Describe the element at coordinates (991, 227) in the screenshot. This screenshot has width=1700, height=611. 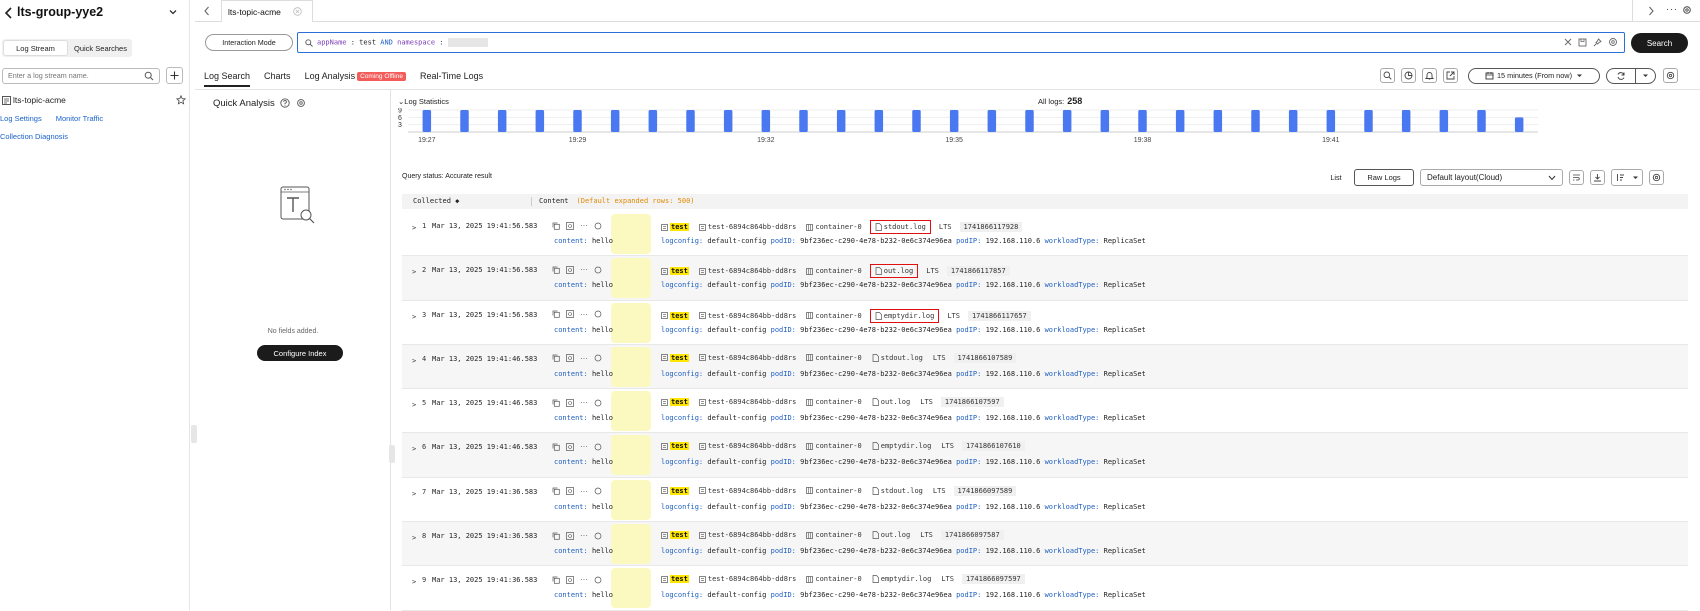
I see `tag-timestamp: 1741866117928` at that location.